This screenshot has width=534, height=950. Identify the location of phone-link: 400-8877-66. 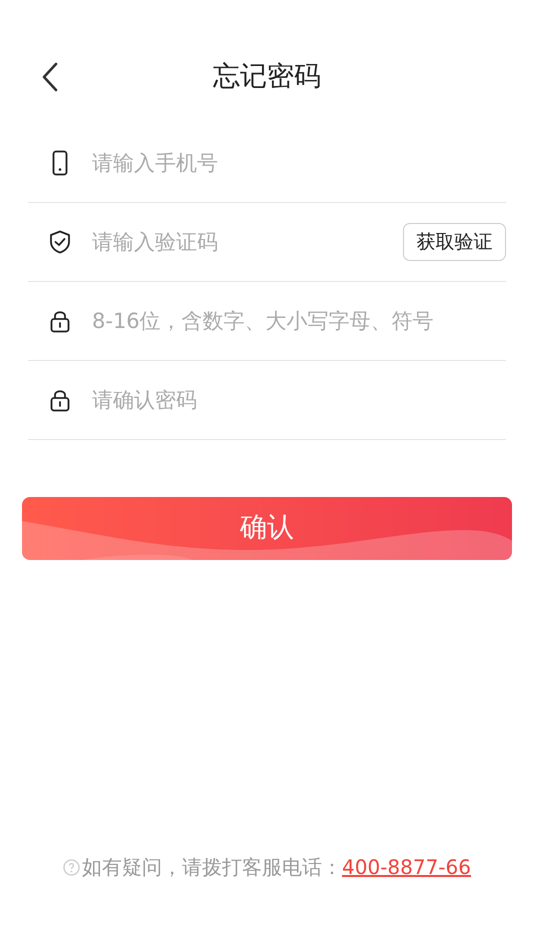
(406, 867).